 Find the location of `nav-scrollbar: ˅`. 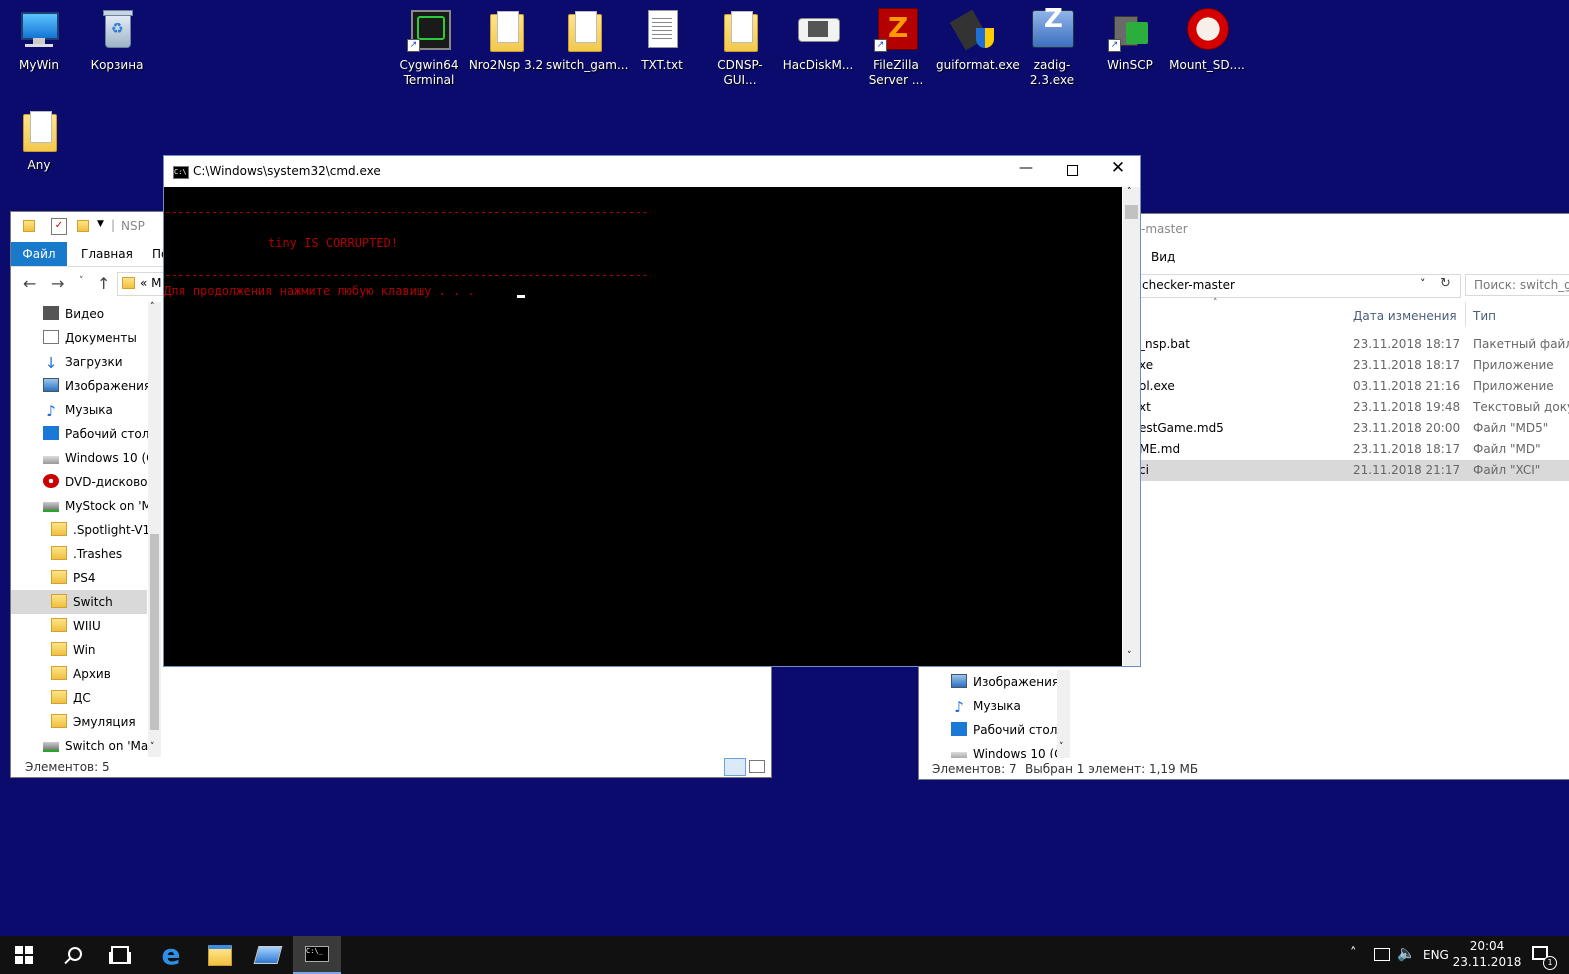

nav-scrollbar: ˅ is located at coordinates (1063, 714).